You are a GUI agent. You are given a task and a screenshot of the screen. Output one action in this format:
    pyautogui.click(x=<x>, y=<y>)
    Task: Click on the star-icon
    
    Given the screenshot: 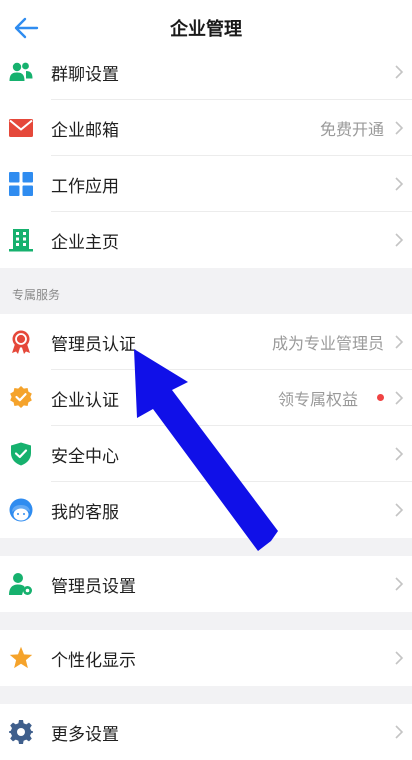 What is the action you would take?
    pyautogui.click(x=21, y=657)
    